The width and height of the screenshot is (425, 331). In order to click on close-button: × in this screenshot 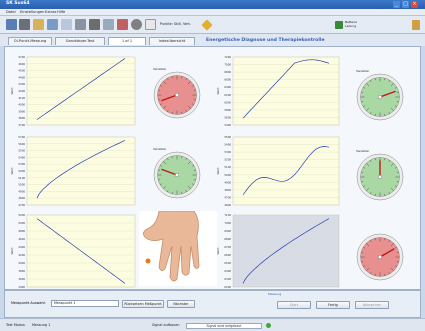, I will do `click(414, 4)`.